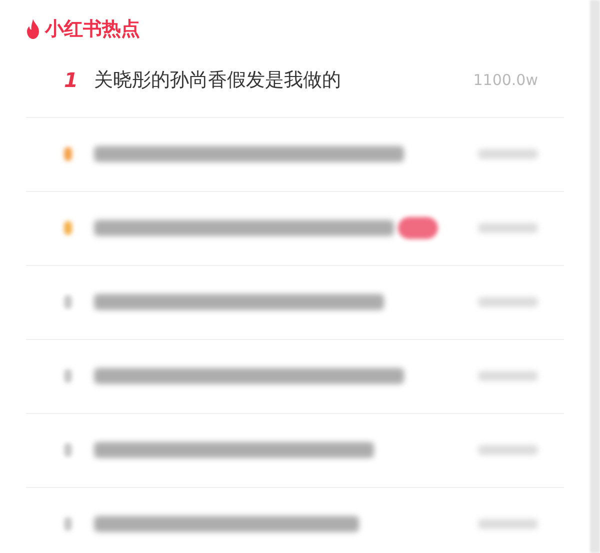 This screenshot has height=553, width=600. Describe the element at coordinates (505, 80) in the screenshot. I see `heat-count: 1100.0w` at that location.